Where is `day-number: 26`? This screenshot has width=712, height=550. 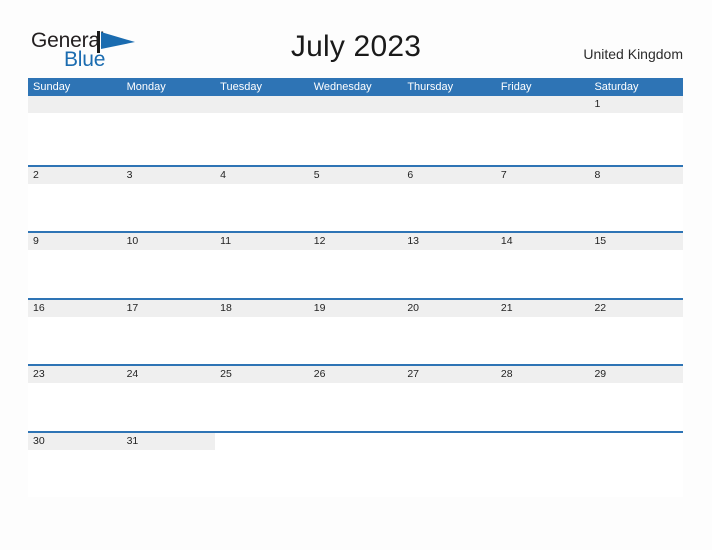
day-number: 26 is located at coordinates (319, 374).